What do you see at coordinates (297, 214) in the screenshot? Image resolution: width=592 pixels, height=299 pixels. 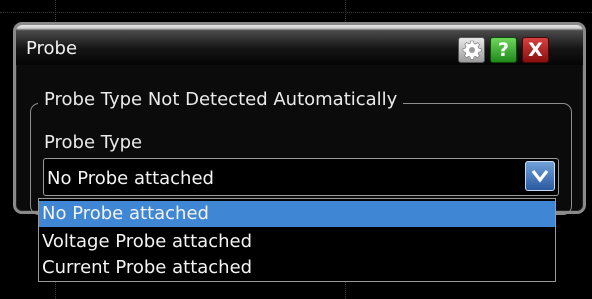 I see `dropdown-option: No Probe attached` at bounding box center [297, 214].